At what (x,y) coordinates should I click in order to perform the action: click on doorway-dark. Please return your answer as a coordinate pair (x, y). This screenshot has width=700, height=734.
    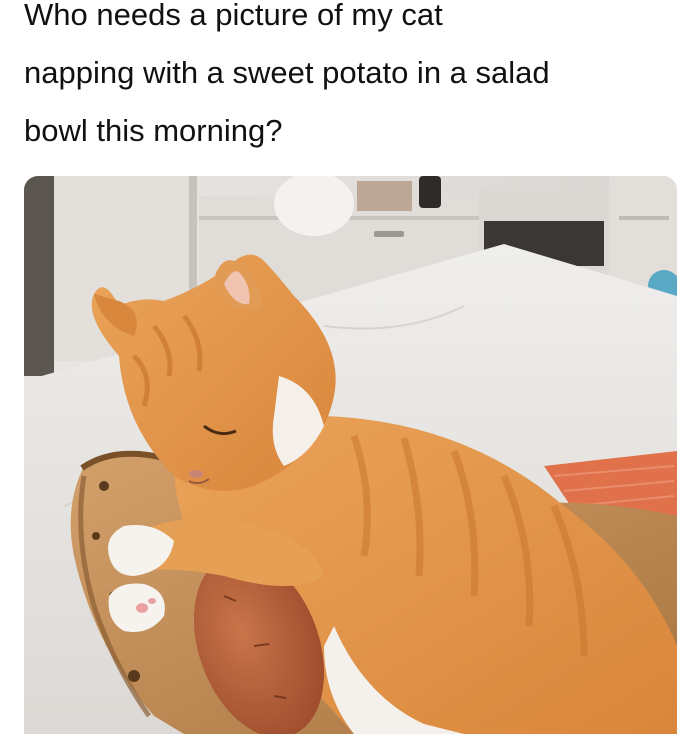
    Looking at the image, I should click on (39, 276).